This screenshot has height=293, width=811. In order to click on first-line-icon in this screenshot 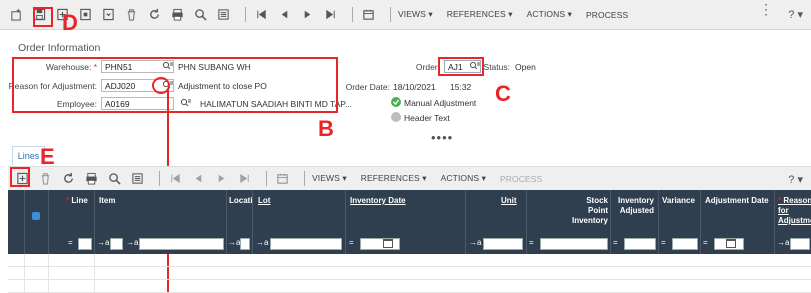, I will do `click(175, 178)`.